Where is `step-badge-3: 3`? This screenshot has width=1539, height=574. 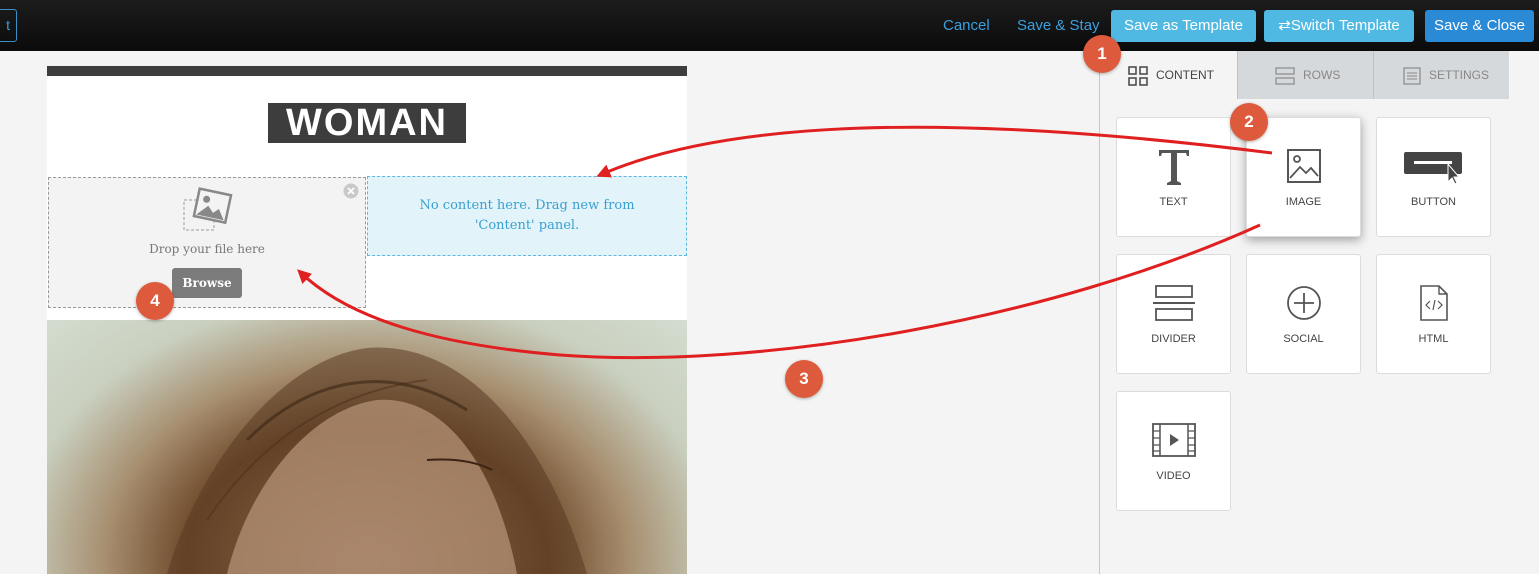 step-badge-3: 3 is located at coordinates (804, 379).